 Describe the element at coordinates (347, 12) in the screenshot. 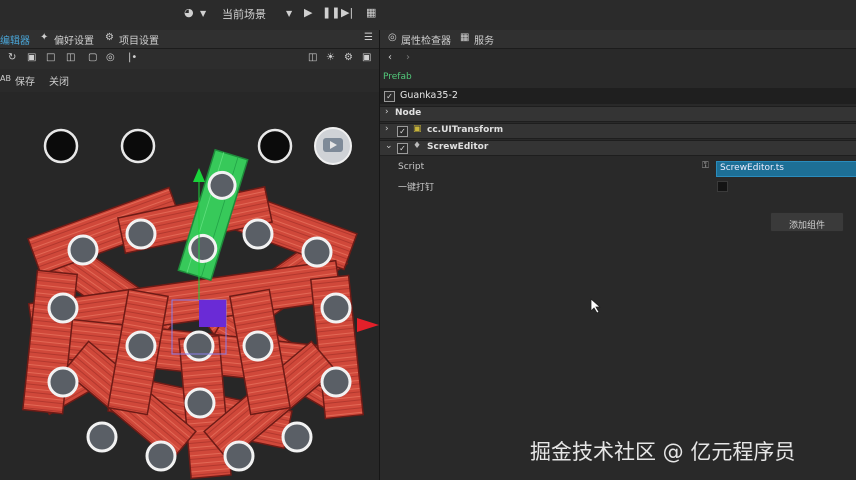

I see `step-icon: ▶|` at that location.